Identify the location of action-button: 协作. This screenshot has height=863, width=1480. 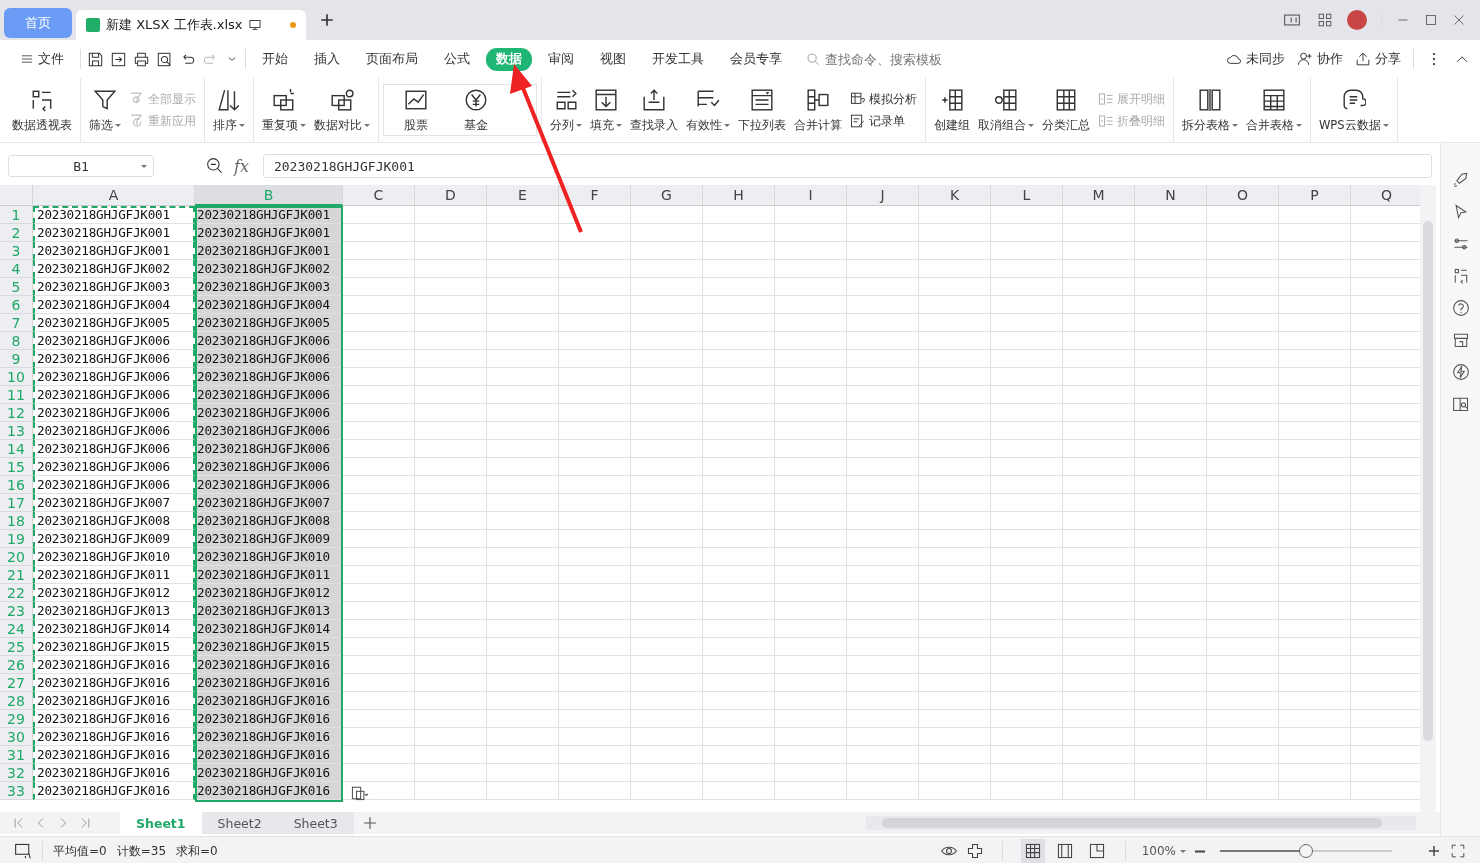
(1320, 59).